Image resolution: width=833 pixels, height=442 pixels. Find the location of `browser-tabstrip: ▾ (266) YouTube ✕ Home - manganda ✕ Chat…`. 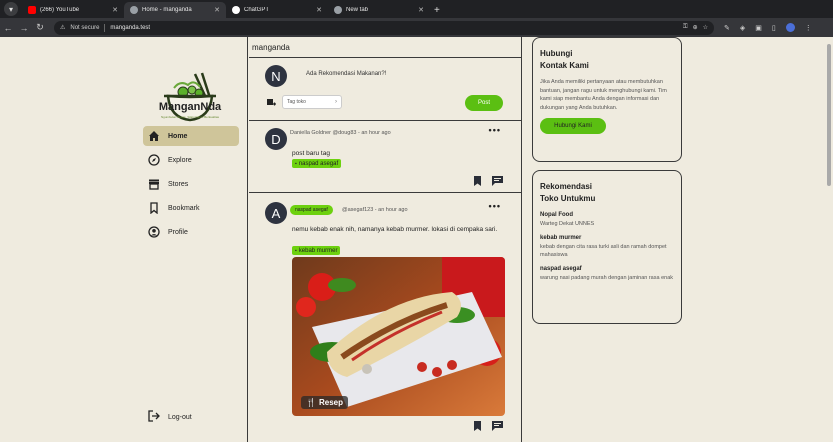

browser-tabstrip: ▾ (266) YouTube ✕ Home - manganda ✕ Chat… is located at coordinates (416, 9).